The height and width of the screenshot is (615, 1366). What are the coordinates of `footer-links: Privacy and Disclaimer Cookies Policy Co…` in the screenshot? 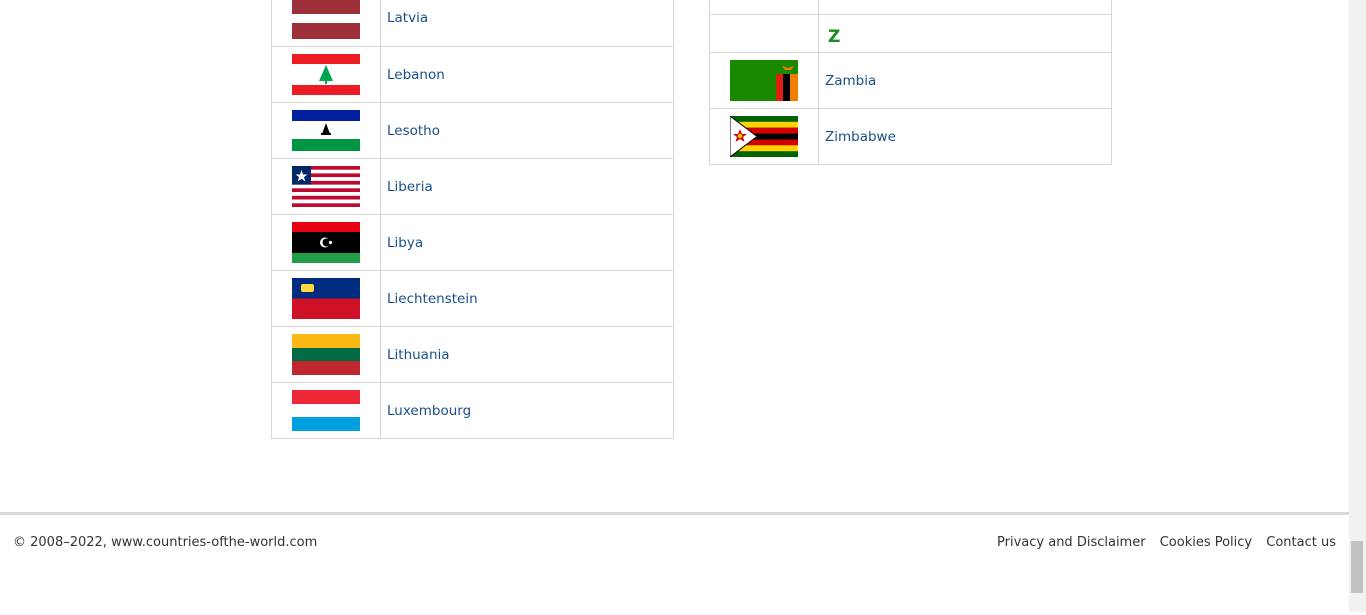 It's located at (1161, 542).